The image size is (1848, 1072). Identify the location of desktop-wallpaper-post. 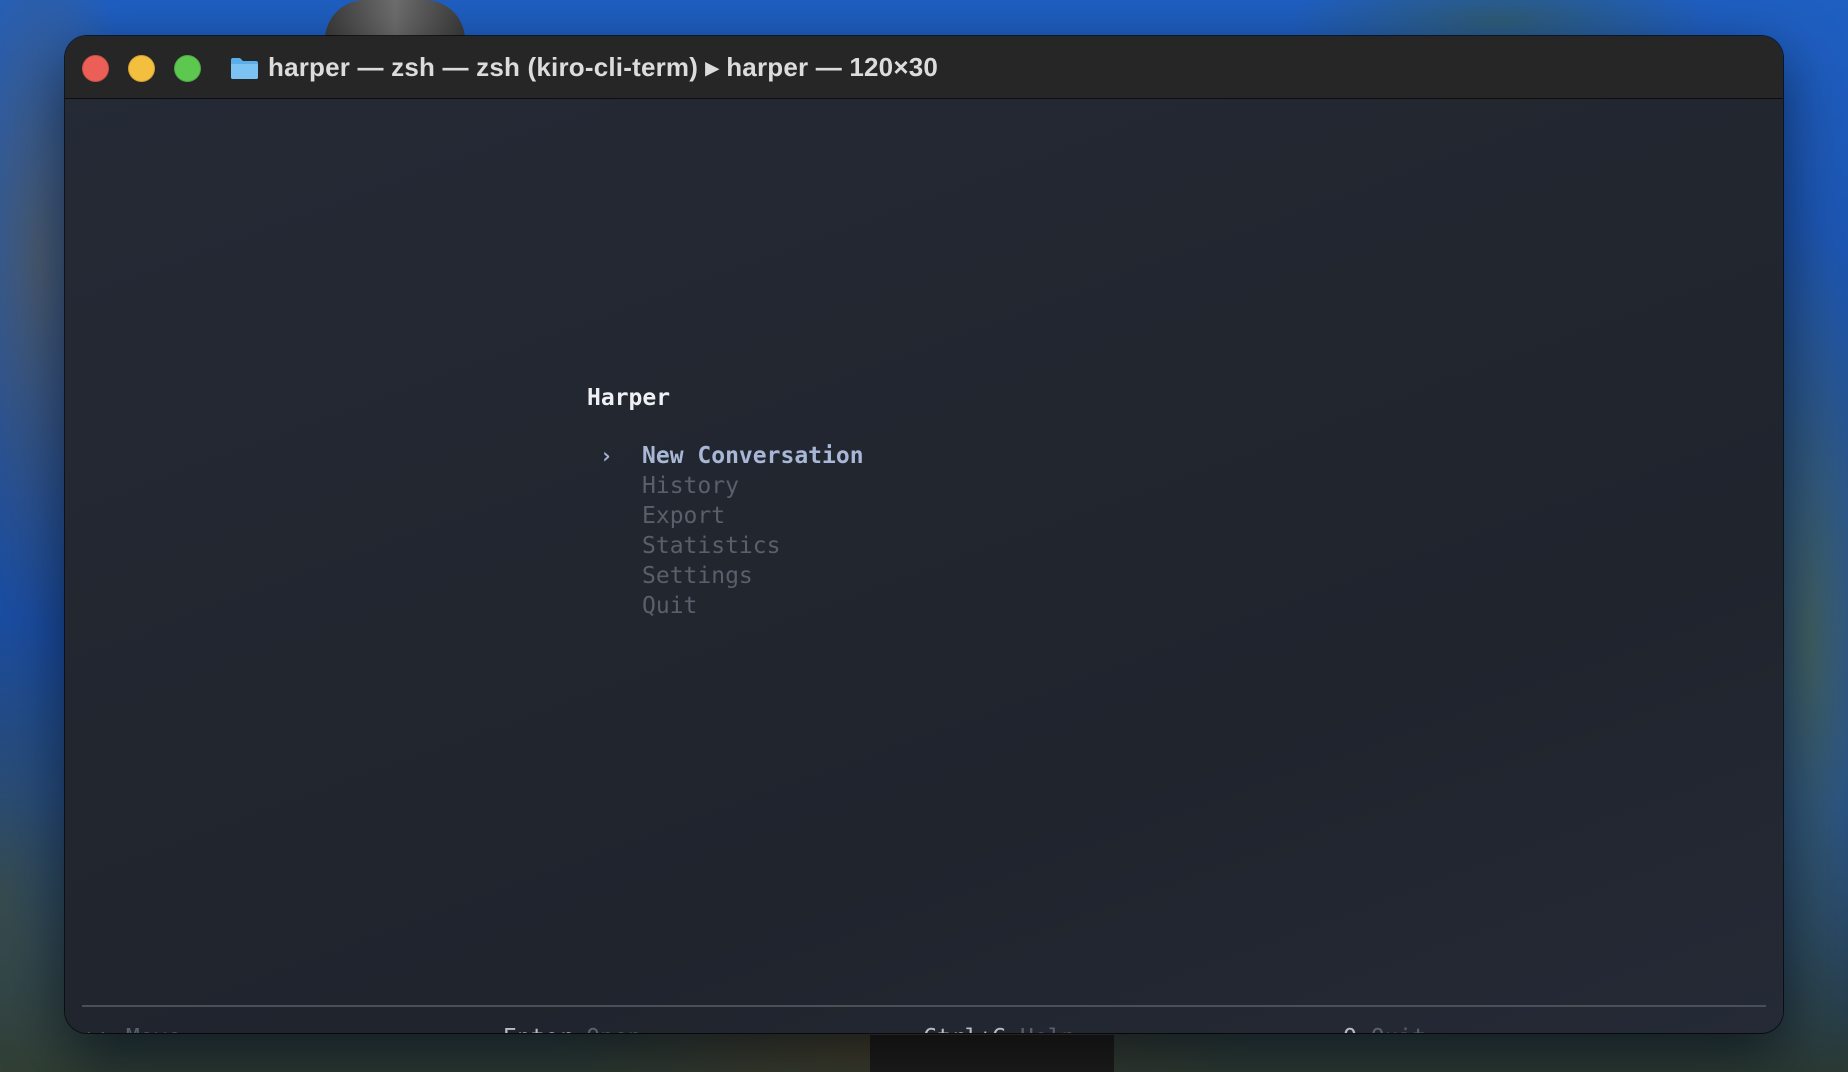
(992, 1053).